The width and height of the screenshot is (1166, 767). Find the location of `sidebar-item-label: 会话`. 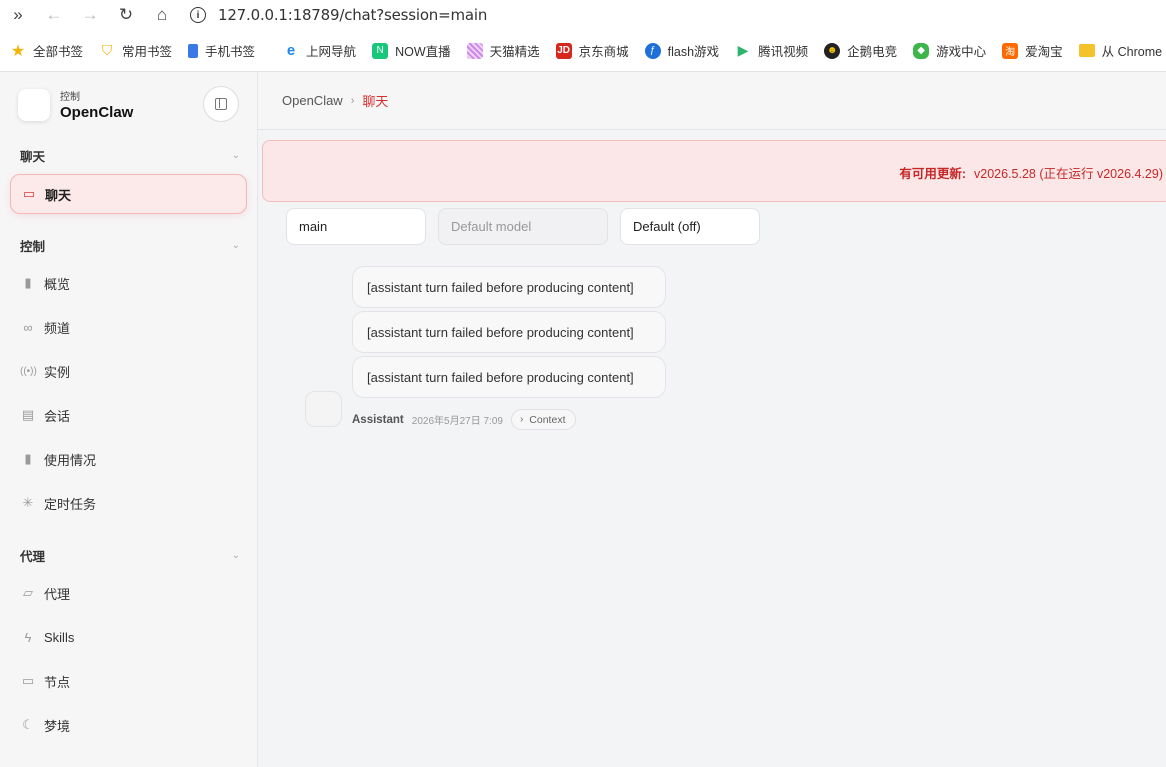

sidebar-item-label: 会话 is located at coordinates (57, 416).